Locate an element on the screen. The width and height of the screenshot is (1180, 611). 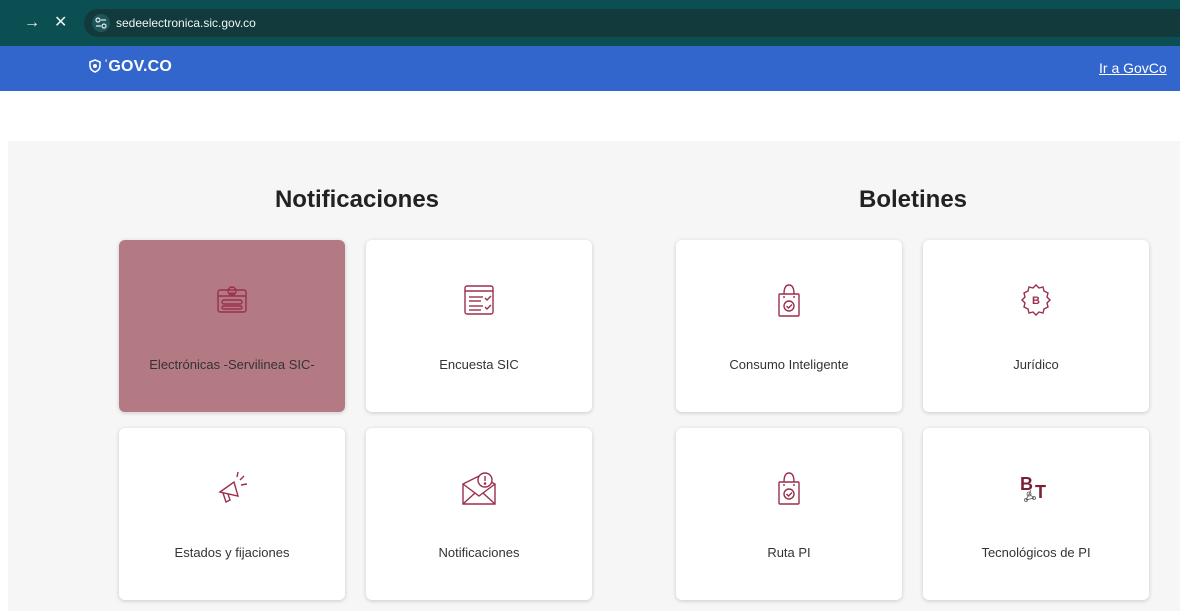
card-electronicas: Electrónicas -Servilinea SIC- is located at coordinates (232, 326).